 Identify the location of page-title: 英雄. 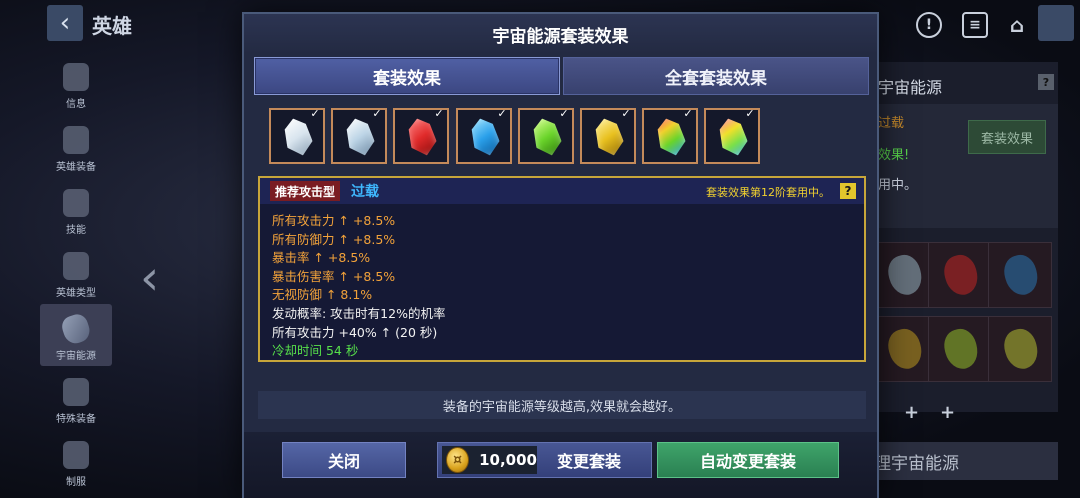
(112, 26).